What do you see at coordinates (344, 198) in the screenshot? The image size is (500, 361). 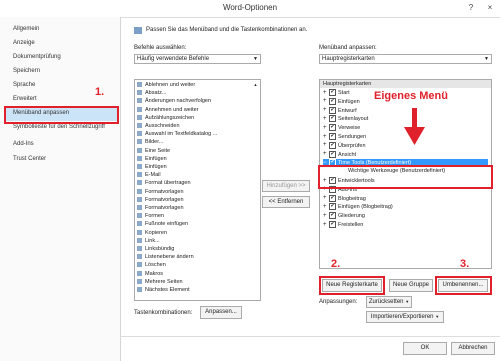 I see `ribbon-tree-tab: + ✔ Blogbeitrag` at bounding box center [344, 198].